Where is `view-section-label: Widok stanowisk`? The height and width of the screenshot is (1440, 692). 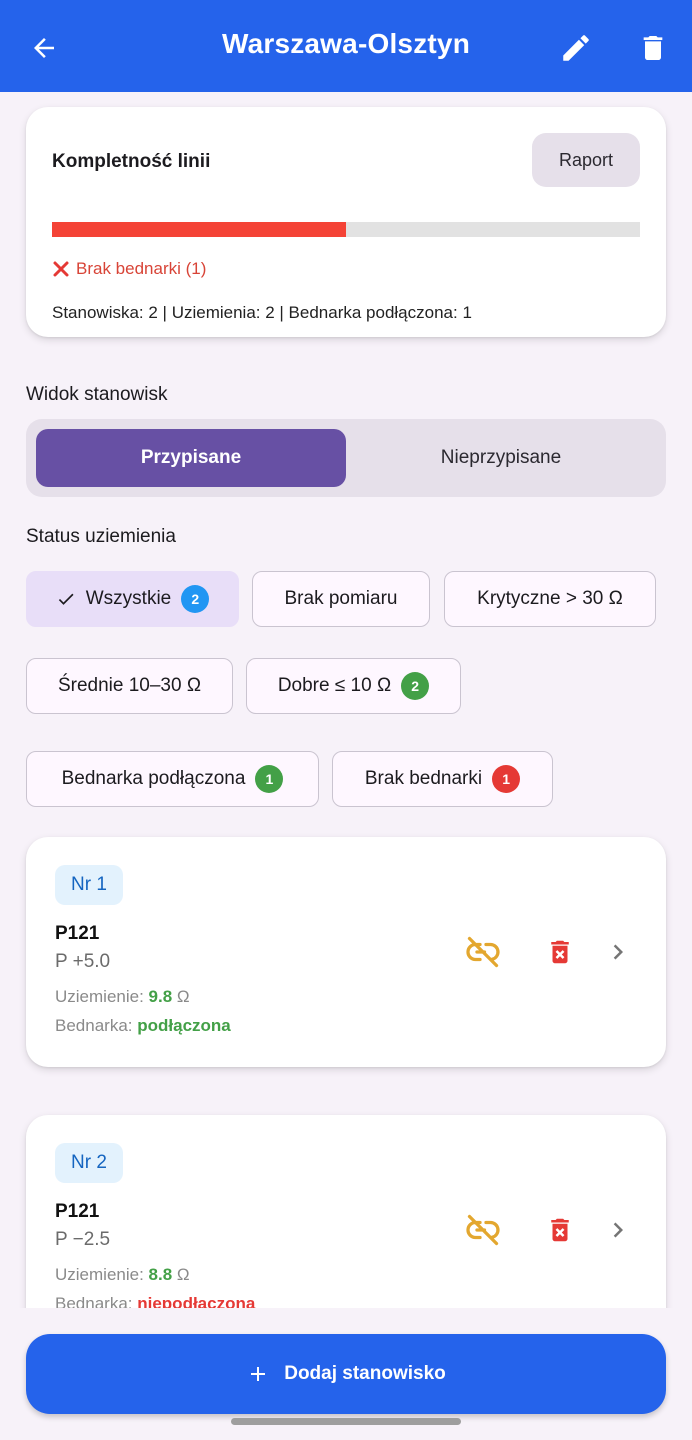
view-section-label: Widok stanowisk is located at coordinates (97, 394).